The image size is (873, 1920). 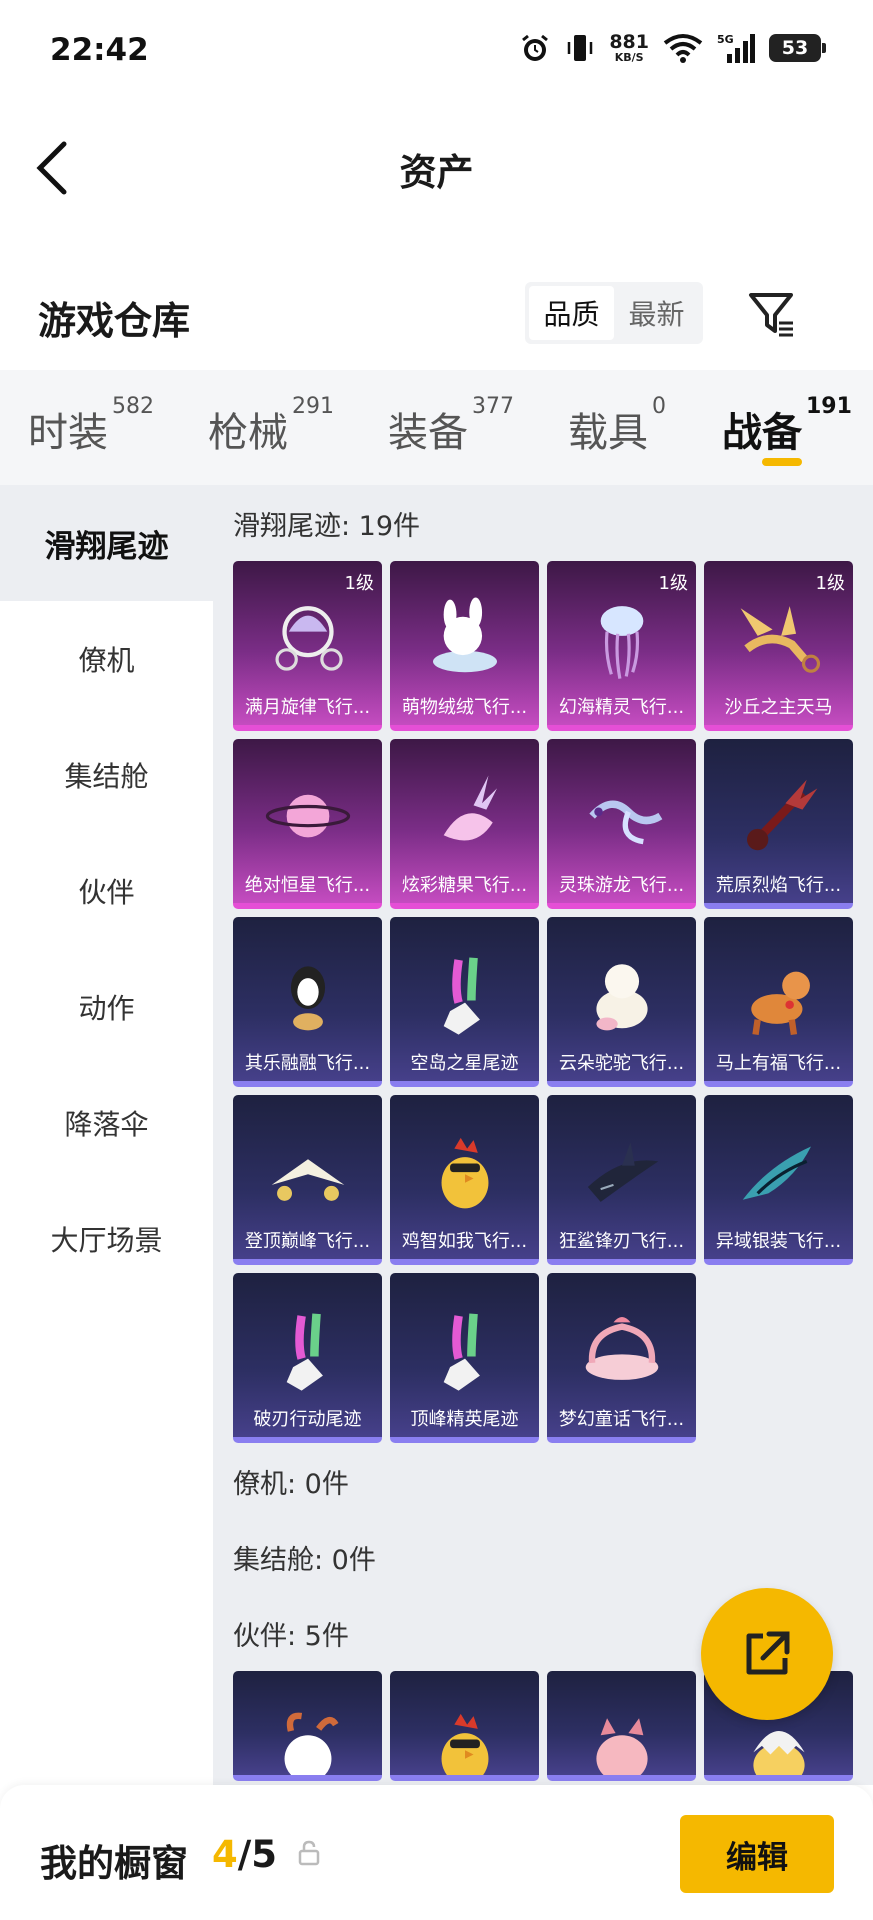 I want to click on tab-label: 装备, so click(x=428, y=433).